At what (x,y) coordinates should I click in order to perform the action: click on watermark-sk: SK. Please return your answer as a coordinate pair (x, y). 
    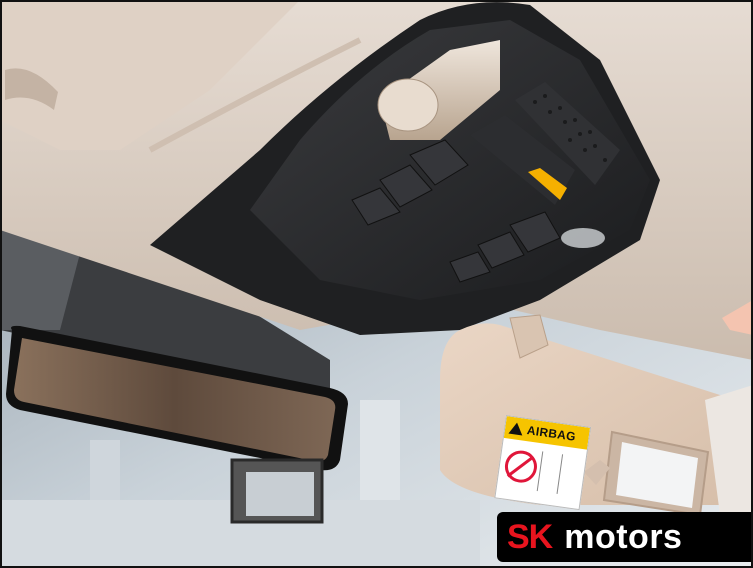
    Looking at the image, I should click on (530, 536).